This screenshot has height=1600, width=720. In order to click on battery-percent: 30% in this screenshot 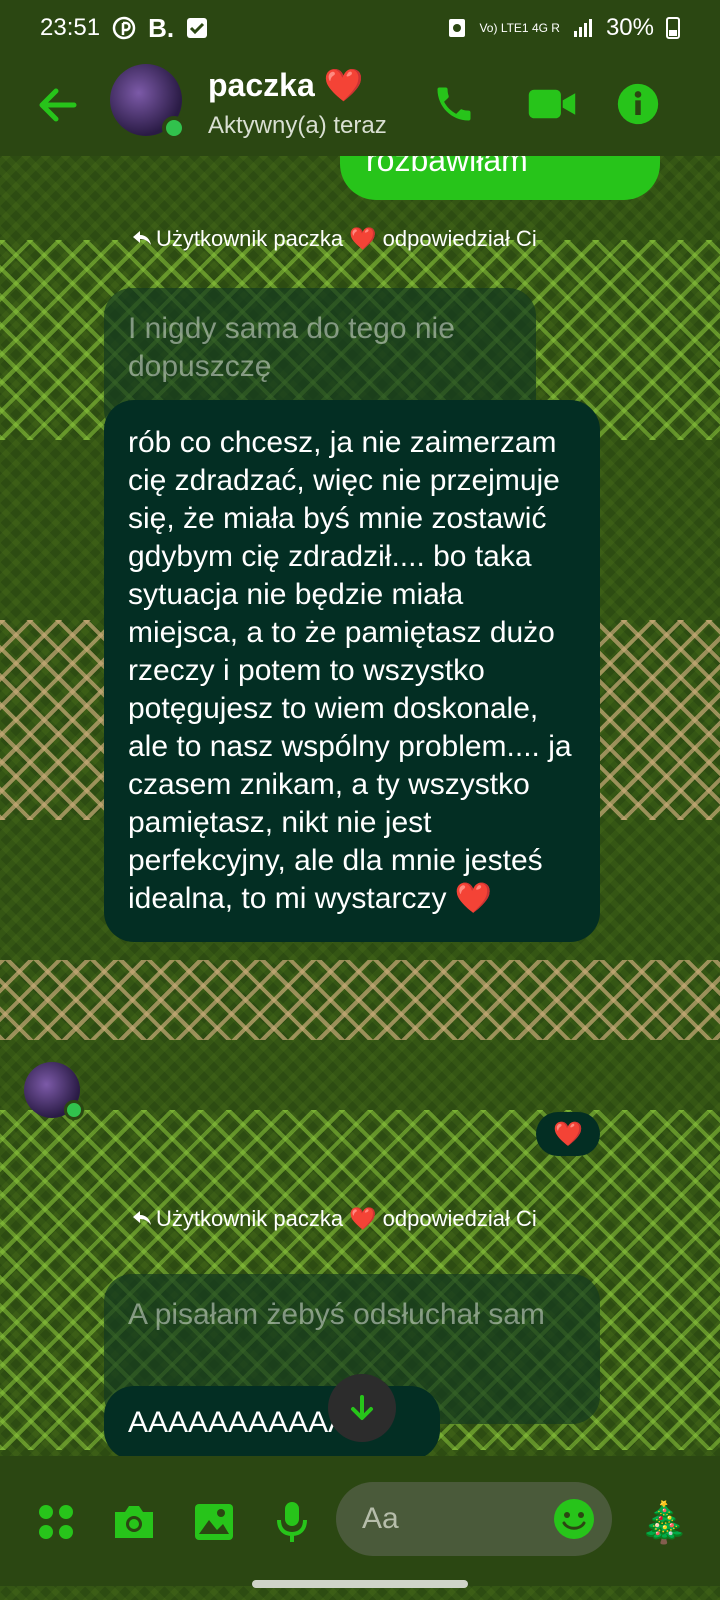, I will do `click(629, 27)`.